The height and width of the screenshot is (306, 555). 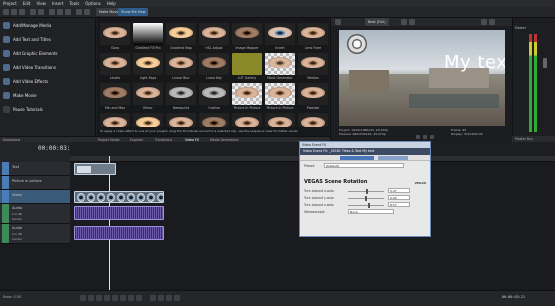 I want to click on preset-select: (Default), so click(x=364, y=165).